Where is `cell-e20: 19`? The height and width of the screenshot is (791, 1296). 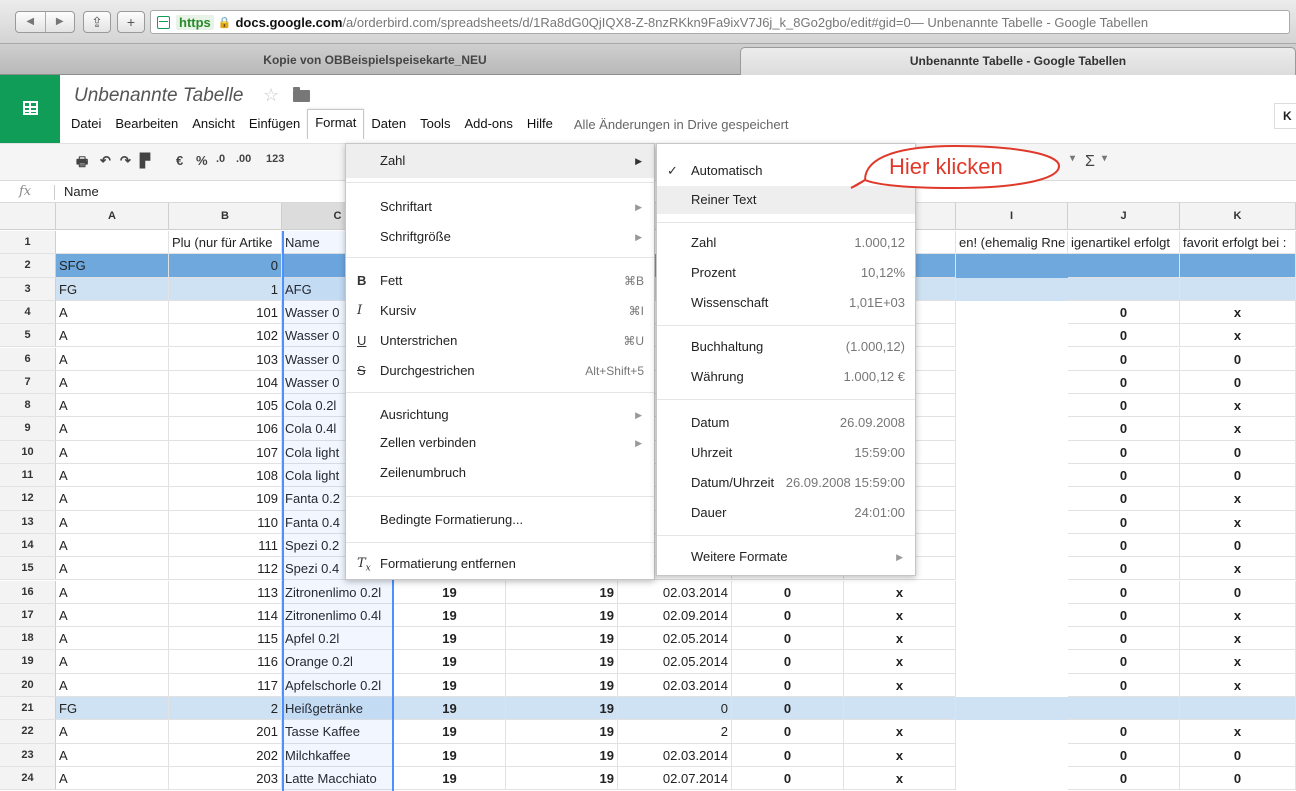 cell-e20: 19 is located at coordinates (562, 685).